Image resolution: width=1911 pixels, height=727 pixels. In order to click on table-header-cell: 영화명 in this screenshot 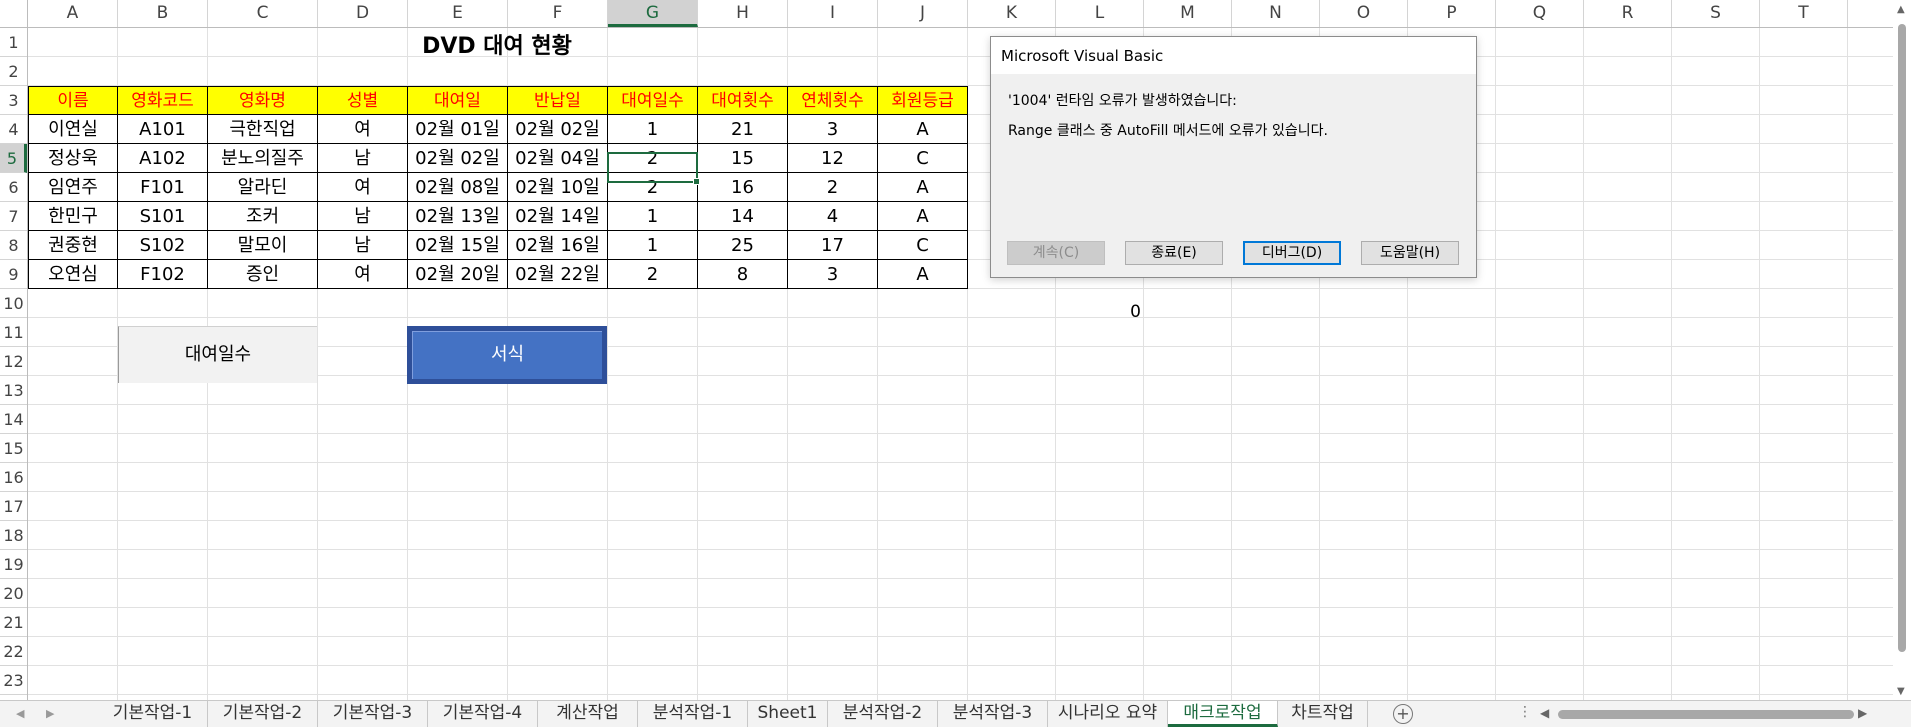, I will do `click(263, 100)`.